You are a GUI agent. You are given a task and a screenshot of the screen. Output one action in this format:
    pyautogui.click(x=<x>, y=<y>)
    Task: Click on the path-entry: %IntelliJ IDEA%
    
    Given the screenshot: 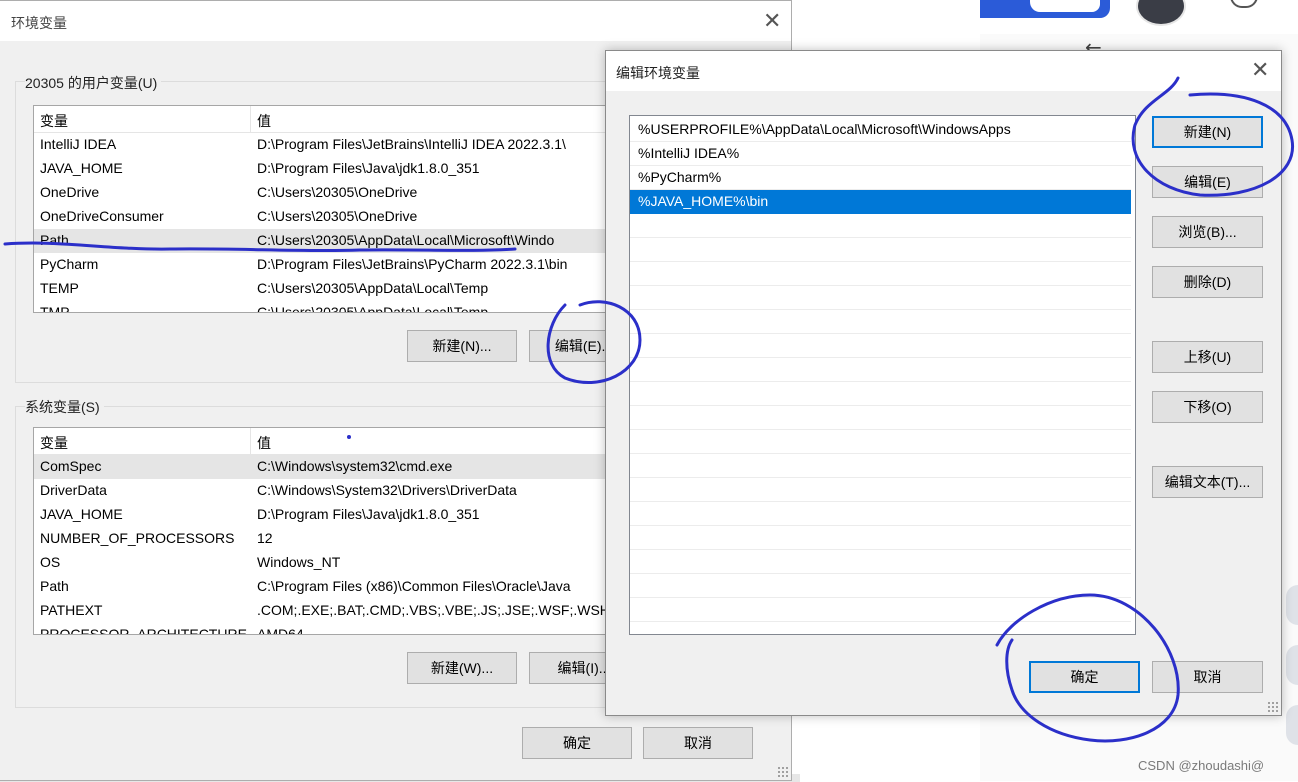 What is the action you would take?
    pyautogui.click(x=689, y=153)
    